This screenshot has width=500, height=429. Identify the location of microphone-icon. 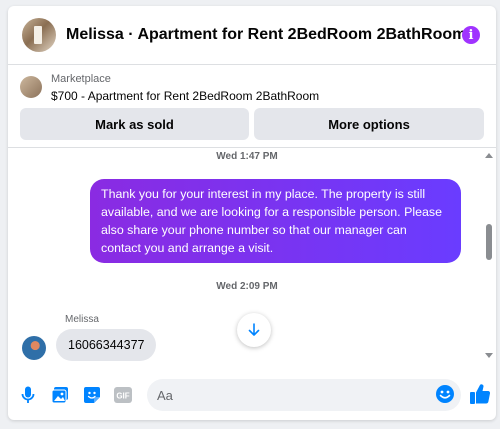
(28, 395).